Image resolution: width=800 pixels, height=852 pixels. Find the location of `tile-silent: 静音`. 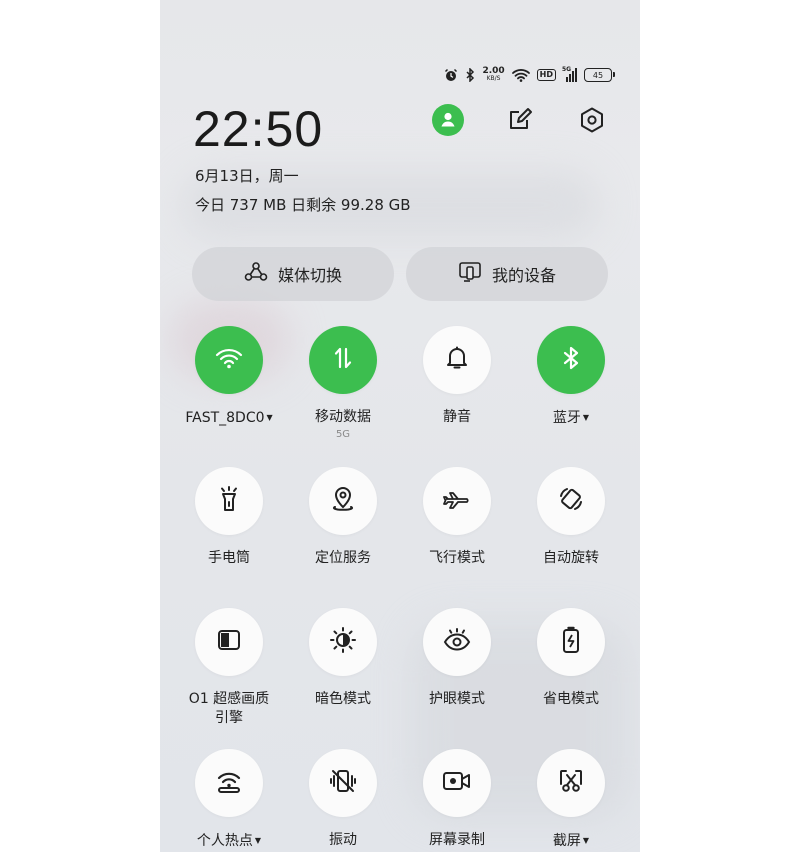

tile-silent: 静音 is located at coordinates (457, 376).